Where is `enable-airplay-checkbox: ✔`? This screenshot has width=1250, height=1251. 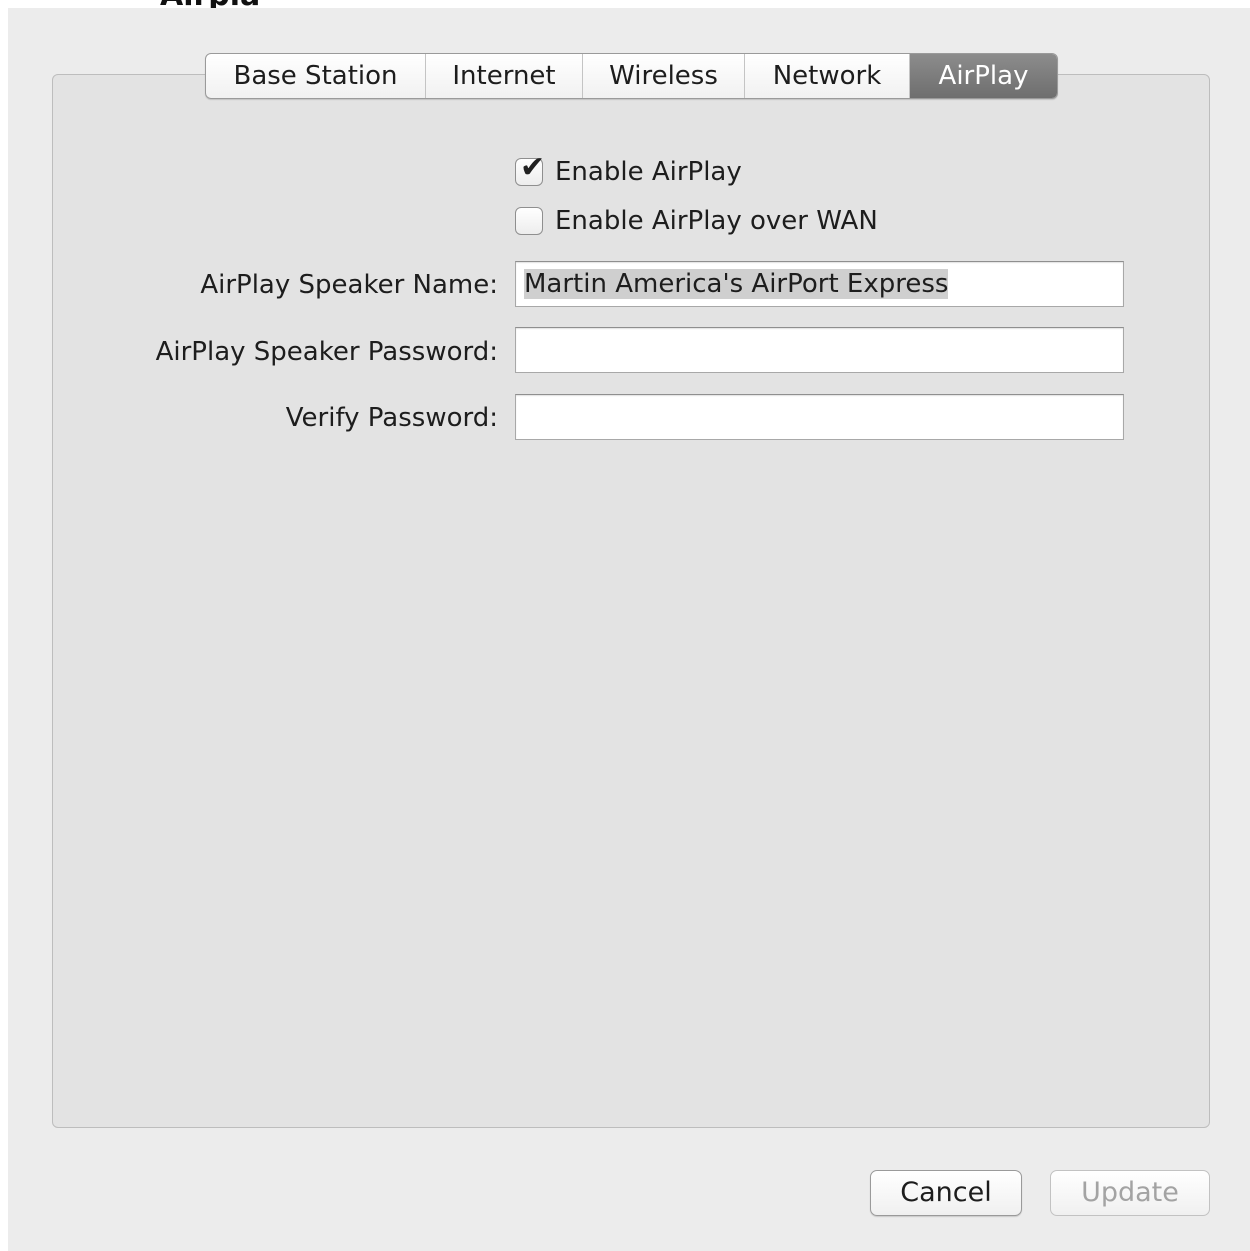
enable-airplay-checkbox: ✔ is located at coordinates (530, 168).